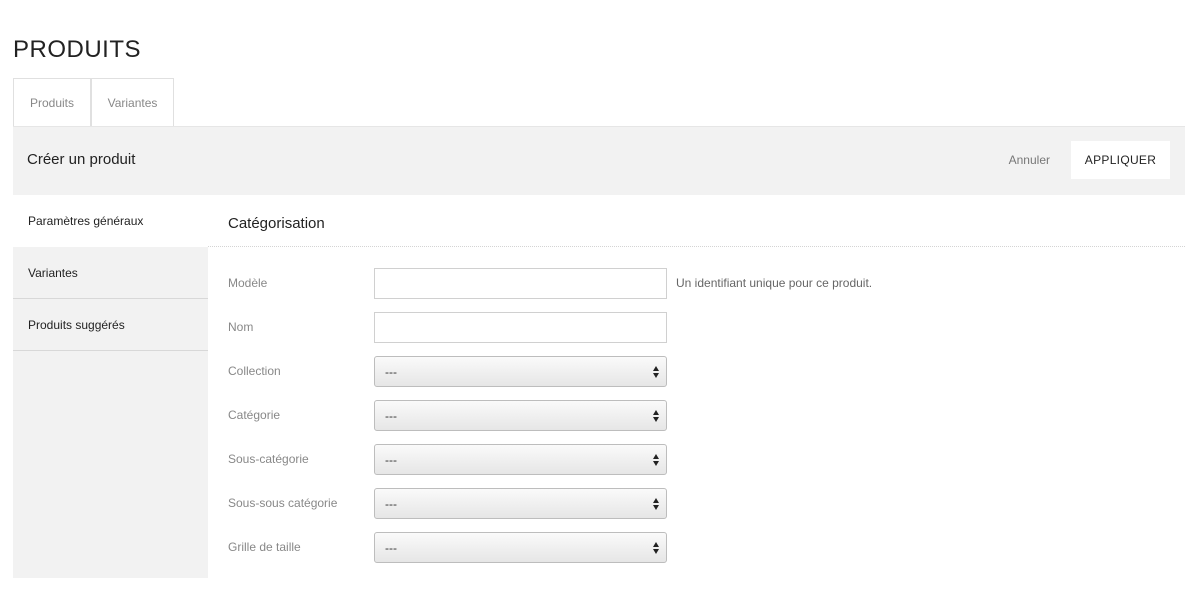 The height and width of the screenshot is (600, 1200). Describe the element at coordinates (391, 547) in the screenshot. I see `grille-de-taille-select-value: ---` at that location.